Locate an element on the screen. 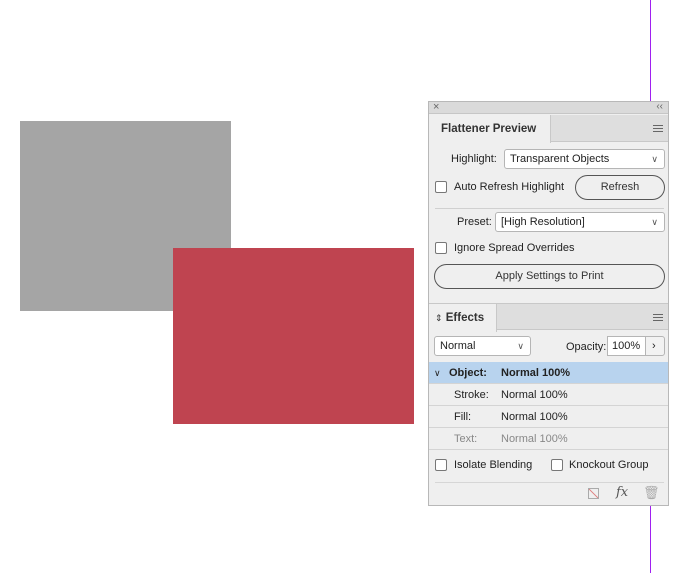 This screenshot has width=696, height=573. opacity-value: 100% is located at coordinates (626, 346).